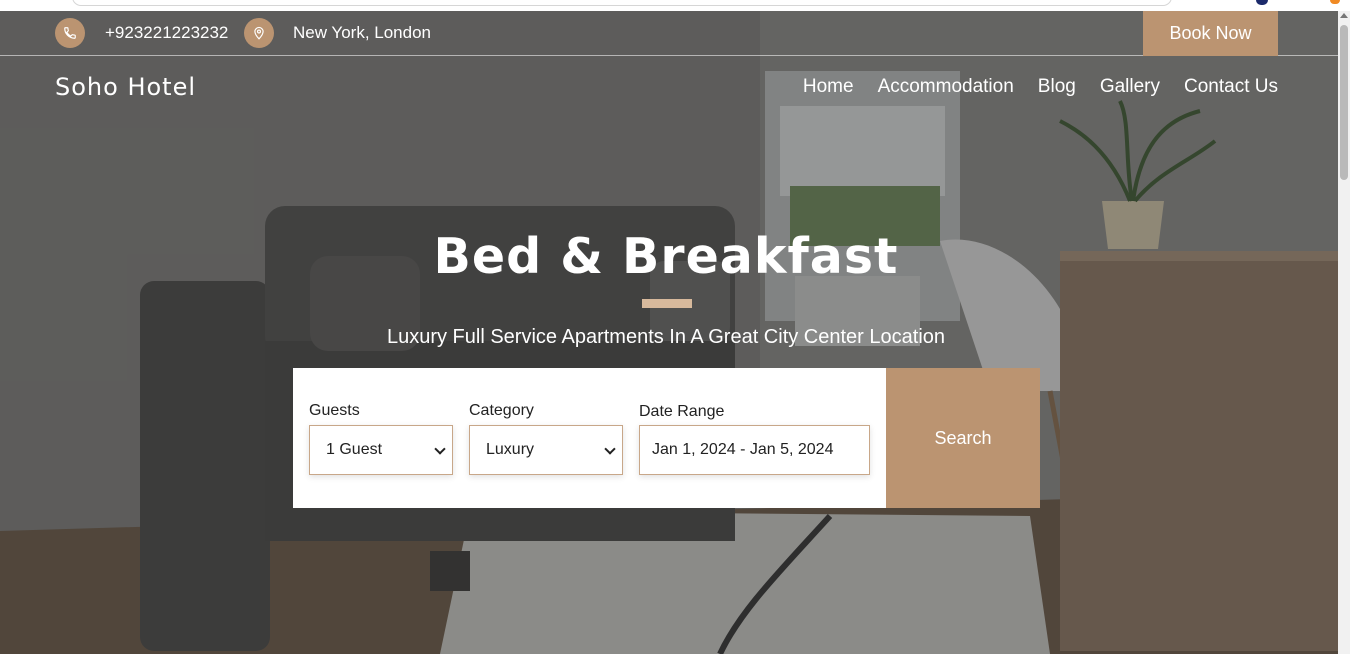 This screenshot has height=654, width=1350. Describe the element at coordinates (546, 450) in the screenshot. I see `category-select: Luxury` at that location.